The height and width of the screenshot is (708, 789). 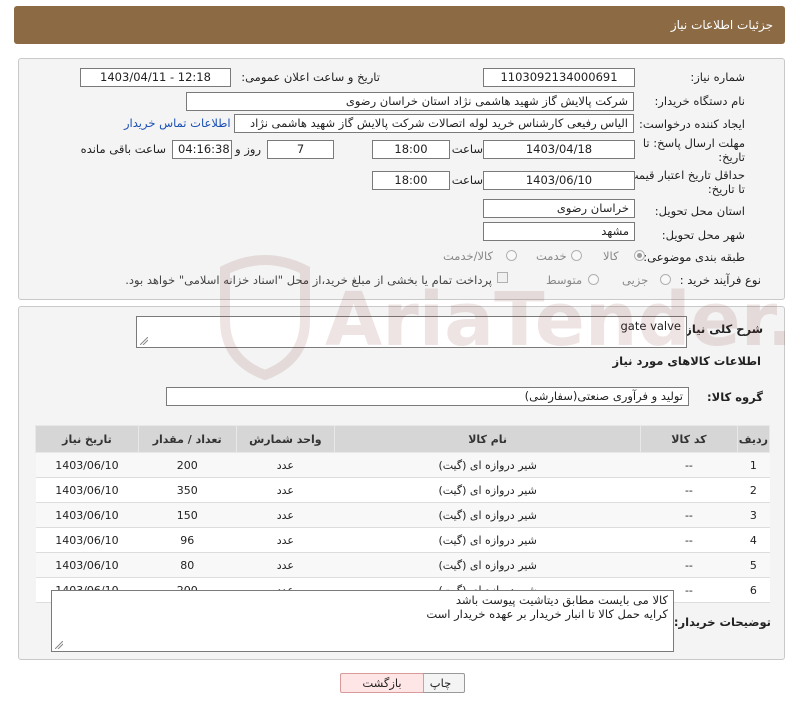 I want to click on col-header-need-date: تاریخ نیاز, so click(x=87, y=439).